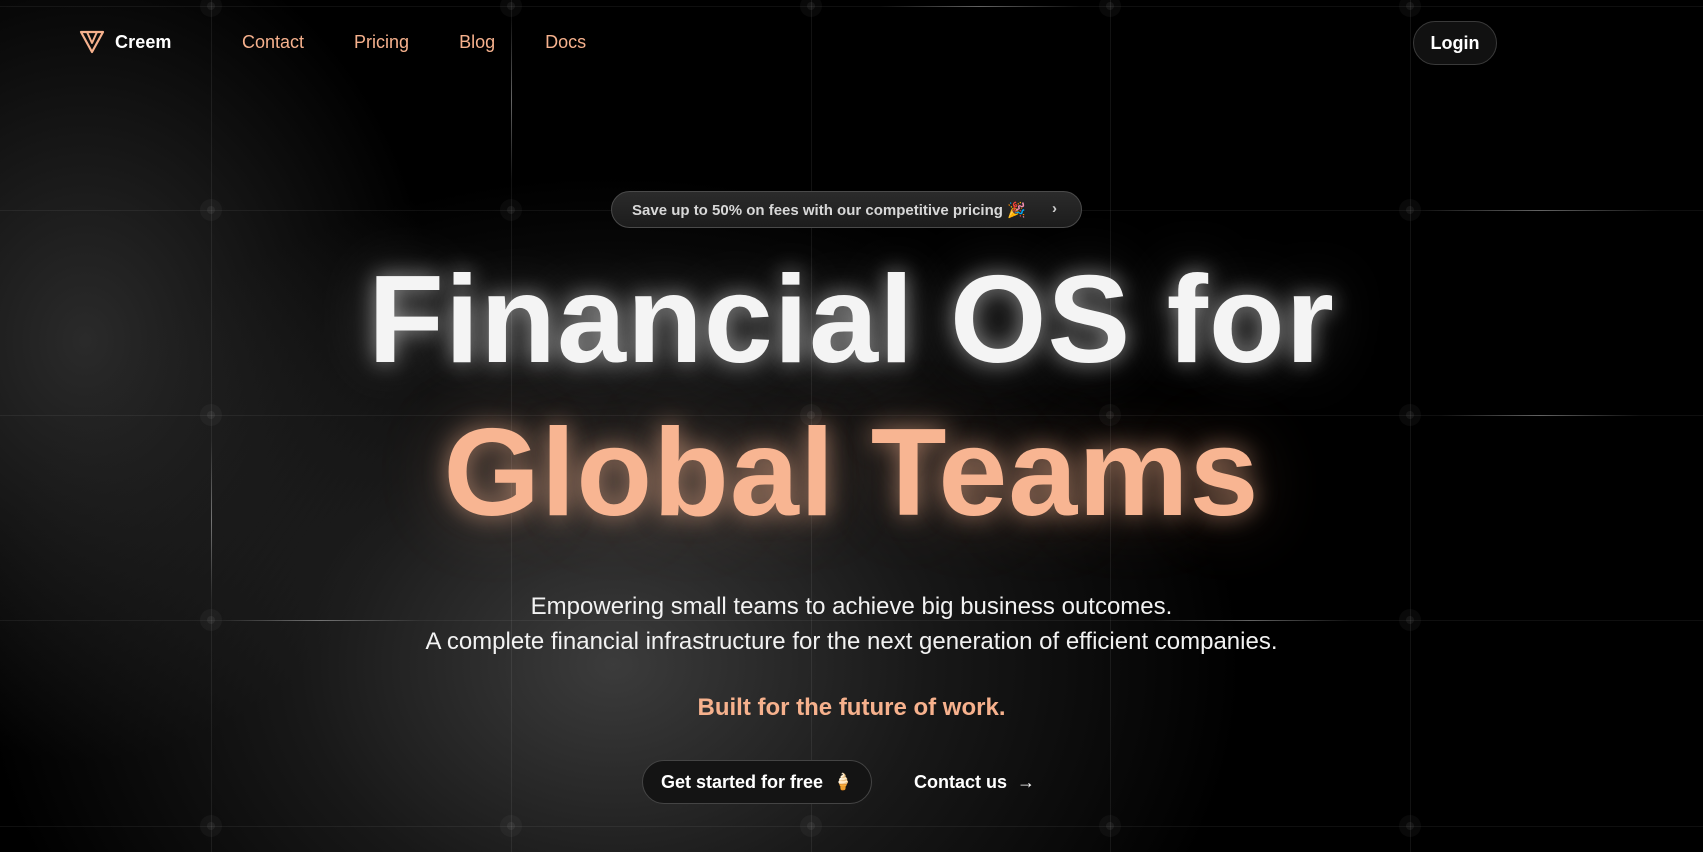 Image resolution: width=1703 pixels, height=852 pixels. What do you see at coordinates (92, 42) in the screenshot?
I see `logo-icon` at bounding box center [92, 42].